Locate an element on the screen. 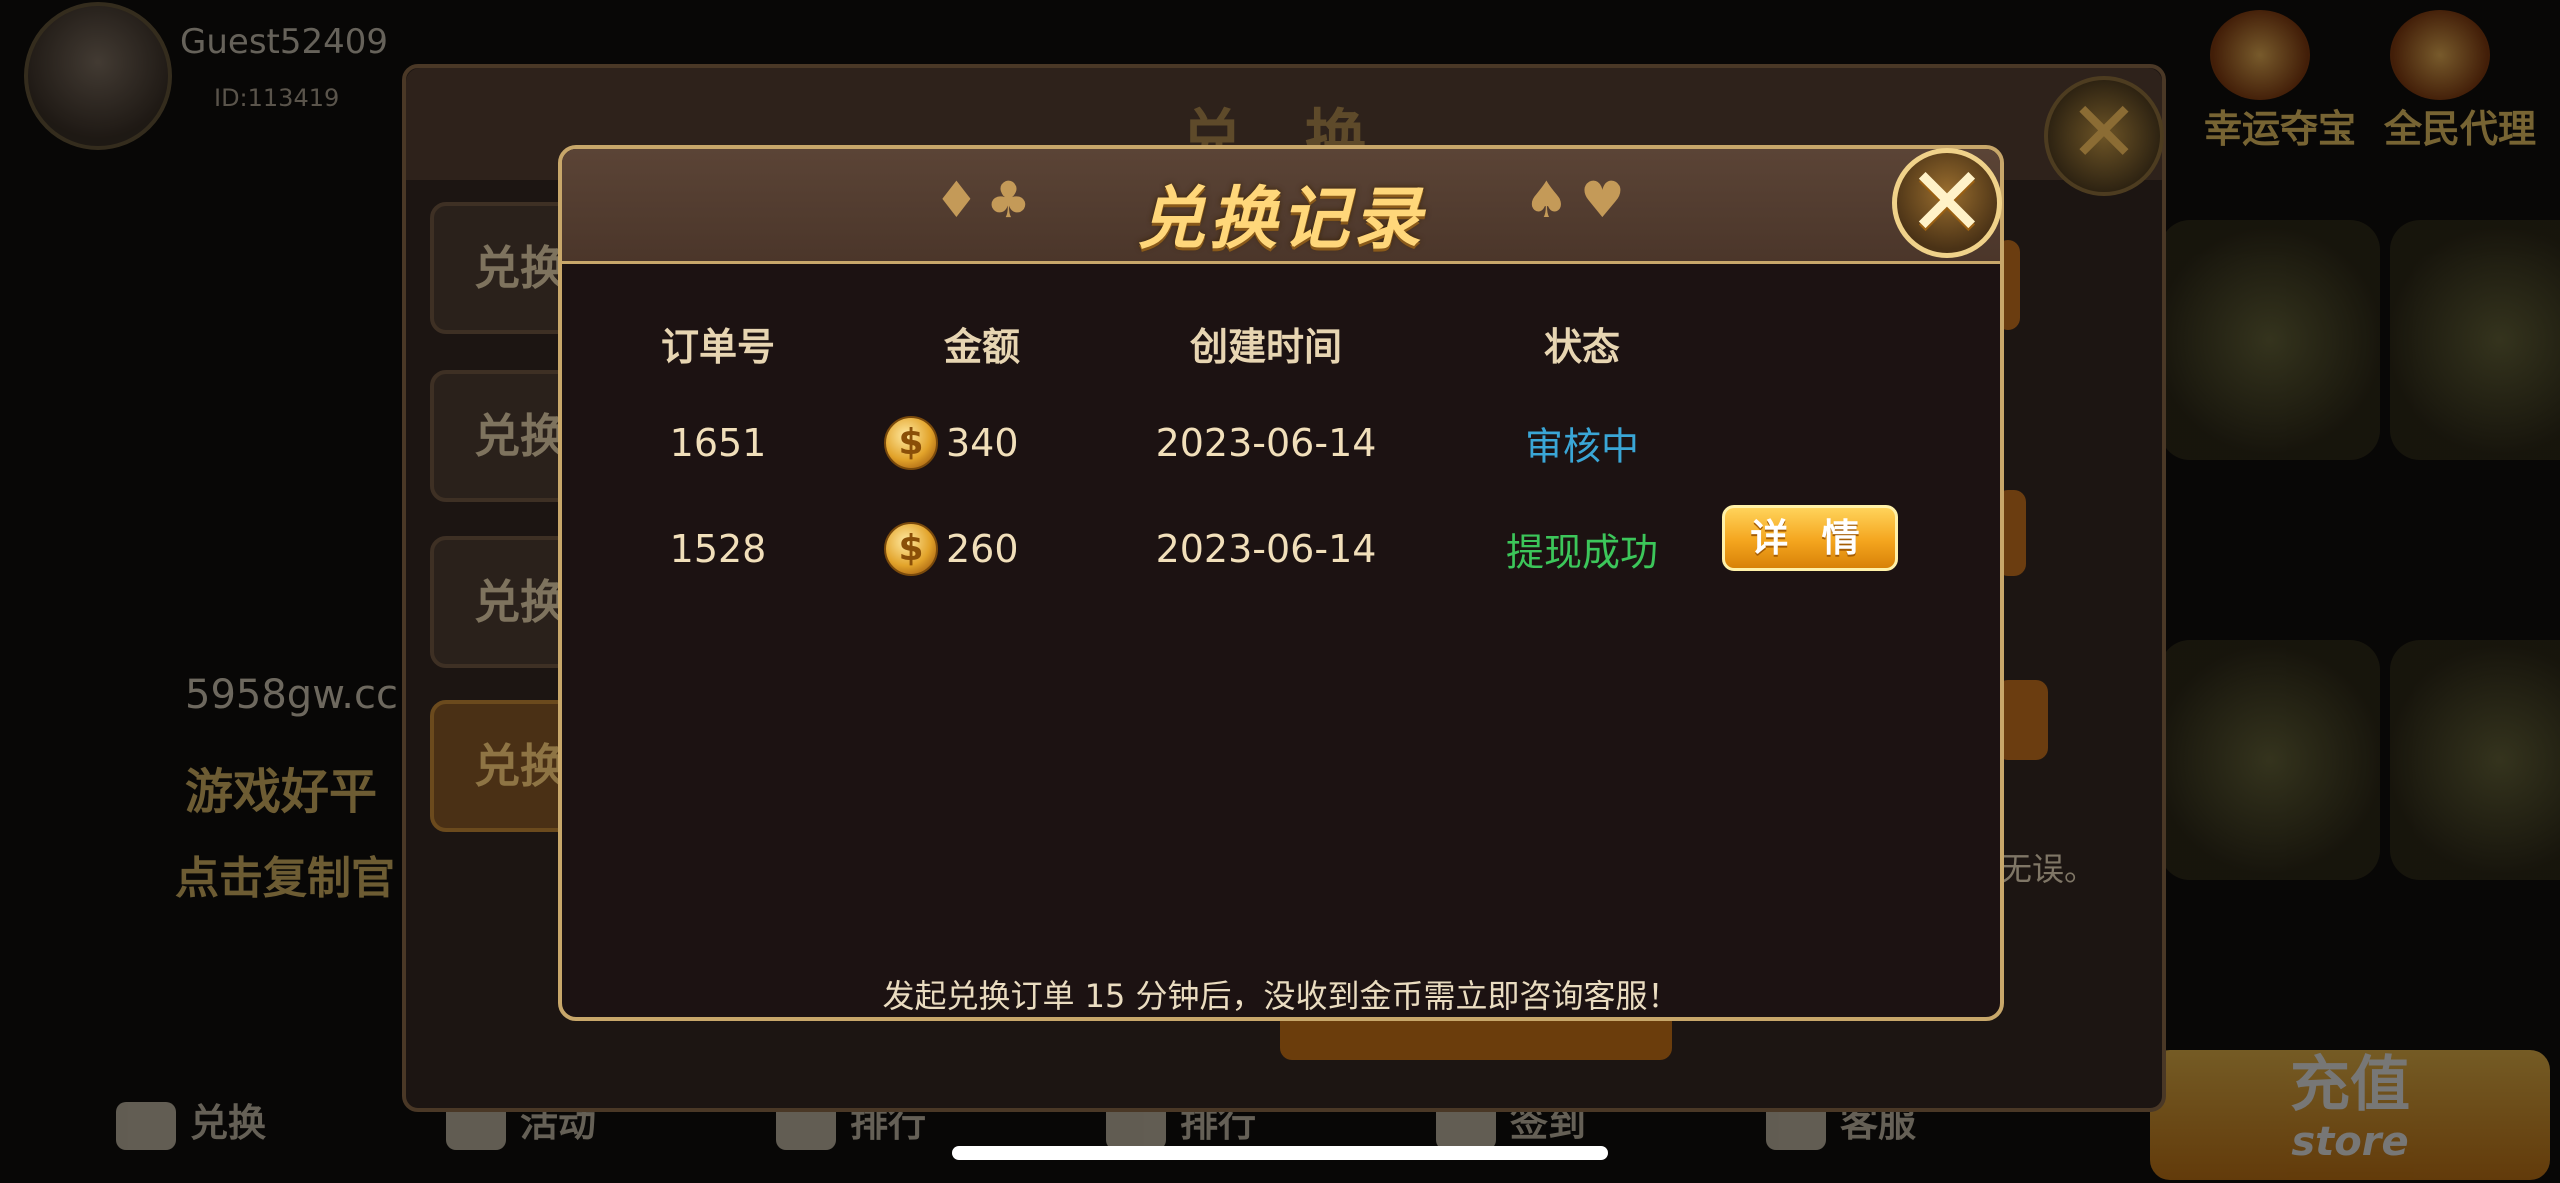  amount-cell: 260 is located at coordinates (982, 549).